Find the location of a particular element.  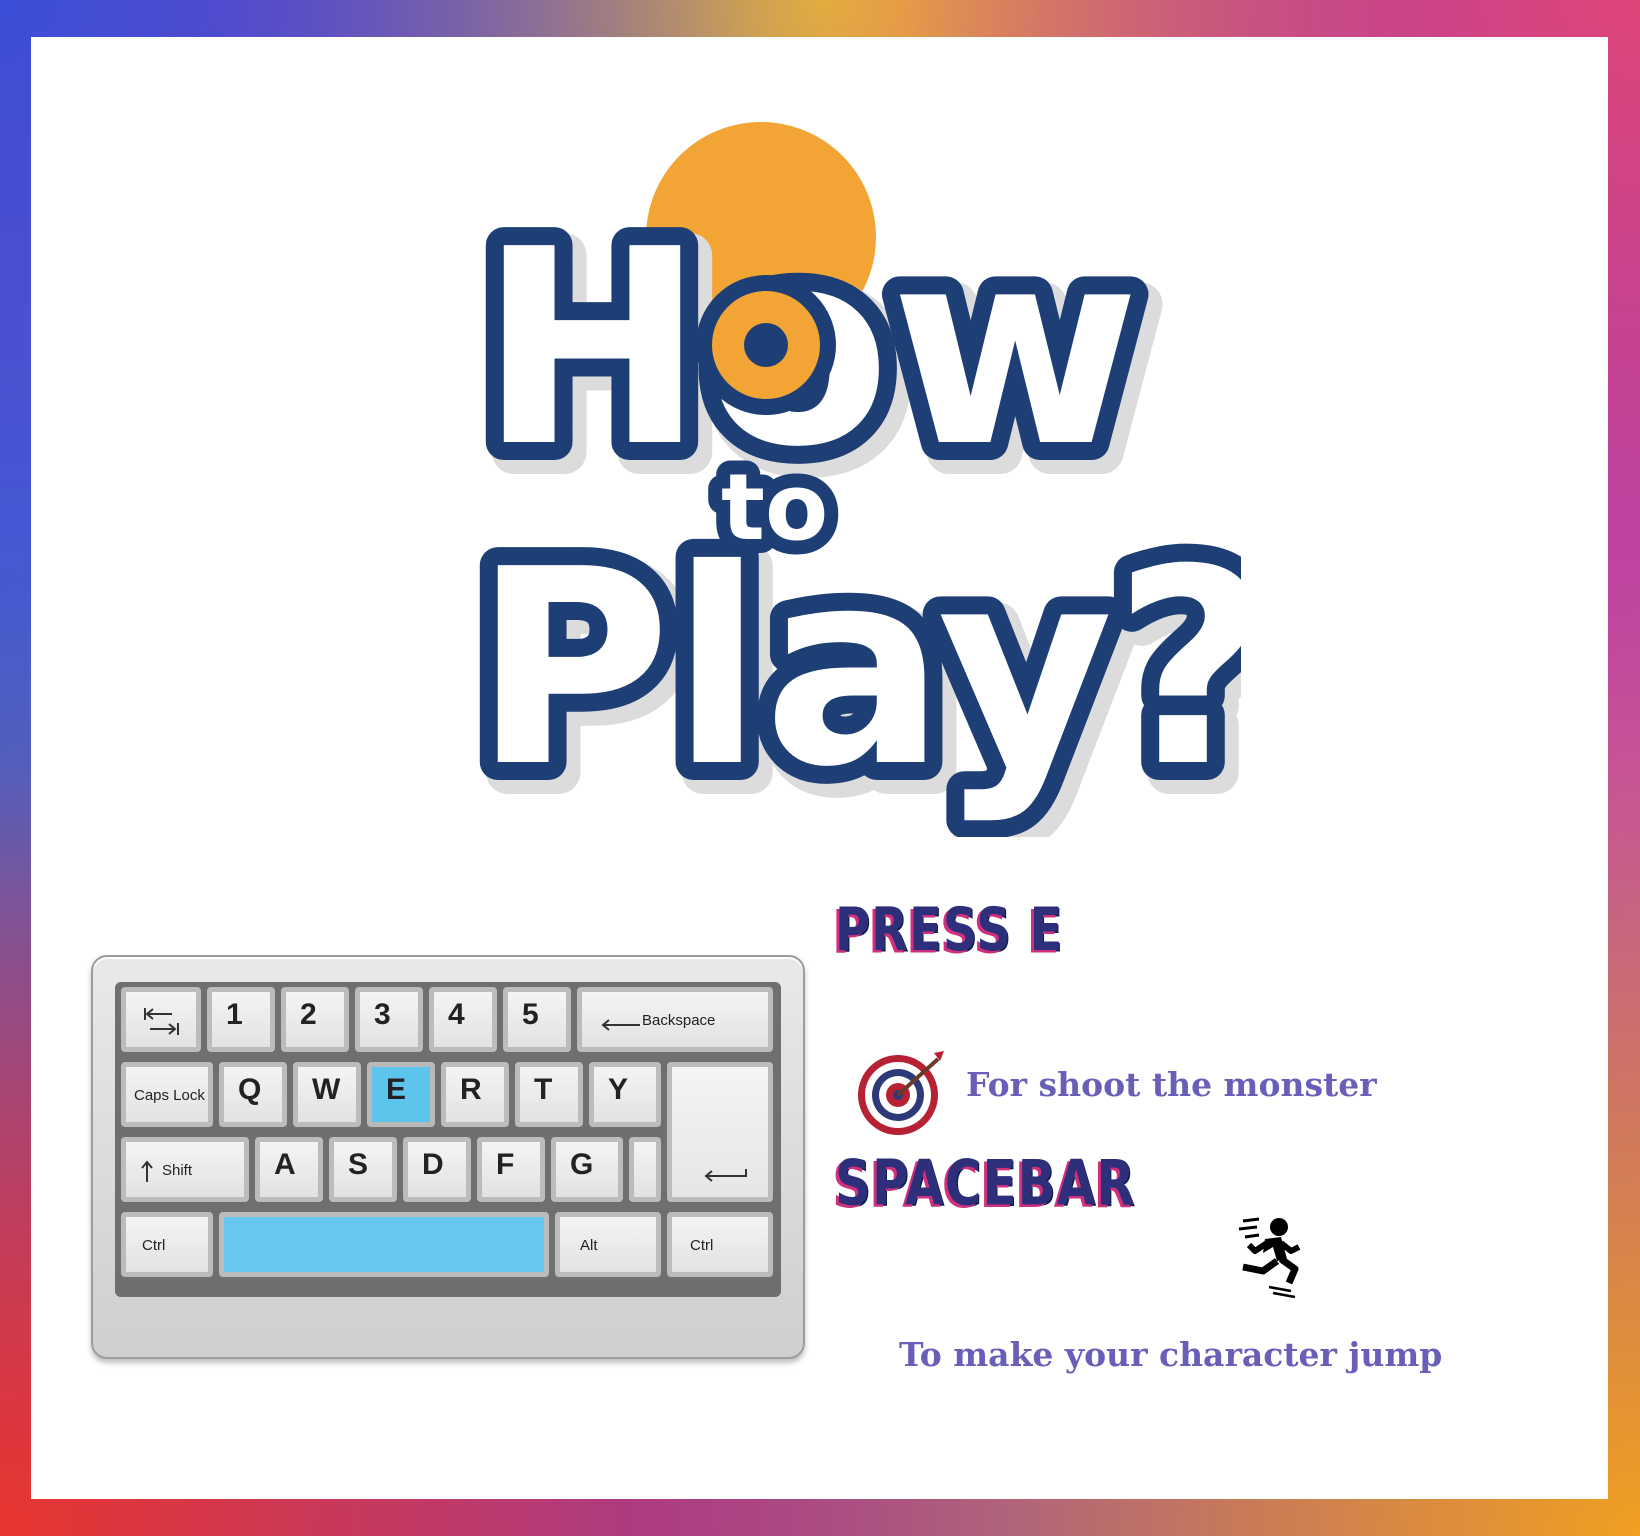

running-person-icon is located at coordinates (1269, 1257).